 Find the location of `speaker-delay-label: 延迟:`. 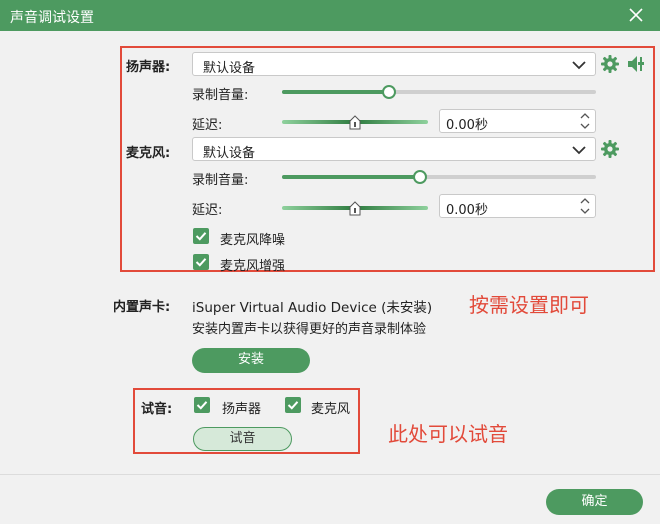

speaker-delay-label: 延迟: is located at coordinates (207, 125).